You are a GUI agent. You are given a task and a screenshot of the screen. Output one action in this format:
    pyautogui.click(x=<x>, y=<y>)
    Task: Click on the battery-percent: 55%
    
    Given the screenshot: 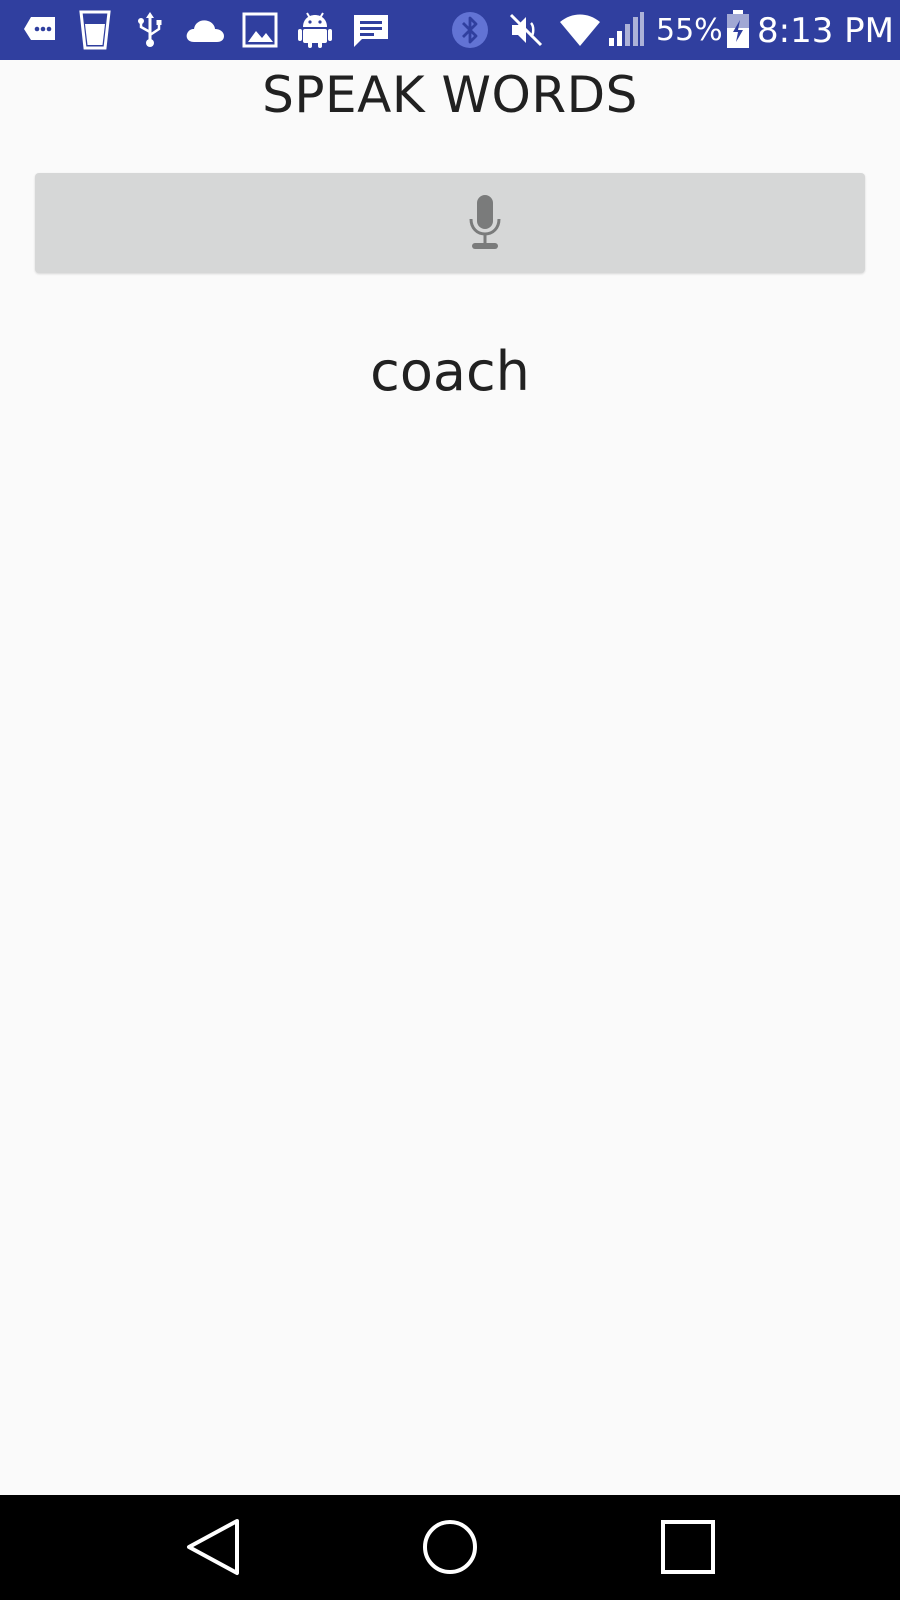 What is the action you would take?
    pyautogui.click(x=689, y=30)
    